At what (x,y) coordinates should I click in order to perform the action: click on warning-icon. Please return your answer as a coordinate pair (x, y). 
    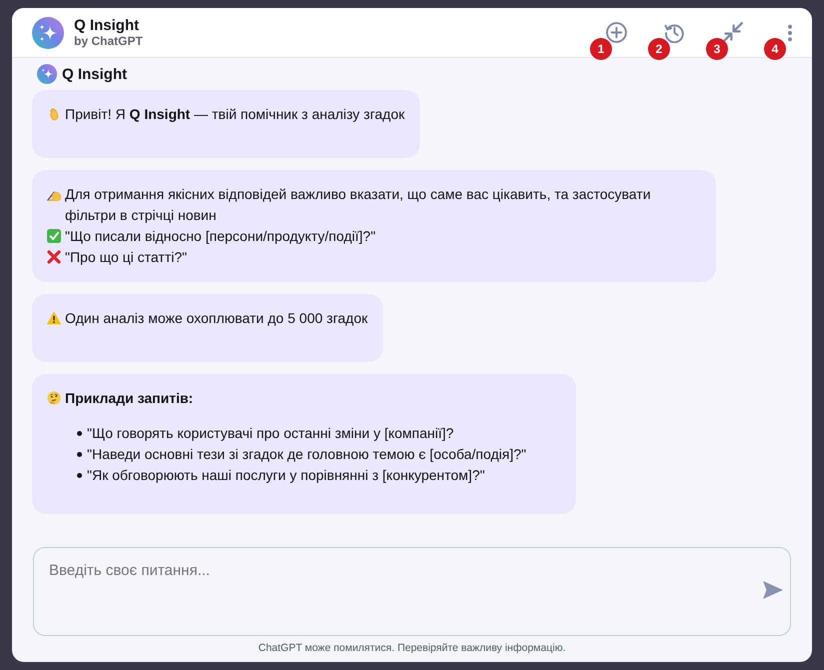
    Looking at the image, I should click on (54, 318).